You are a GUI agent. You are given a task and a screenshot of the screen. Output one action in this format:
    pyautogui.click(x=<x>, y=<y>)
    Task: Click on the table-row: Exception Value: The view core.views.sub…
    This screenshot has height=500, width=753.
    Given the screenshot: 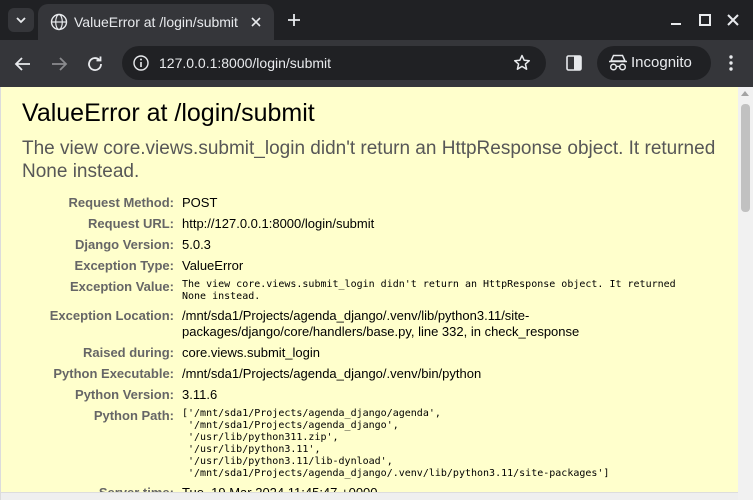 What is the action you would take?
    pyautogui.click(x=366, y=291)
    